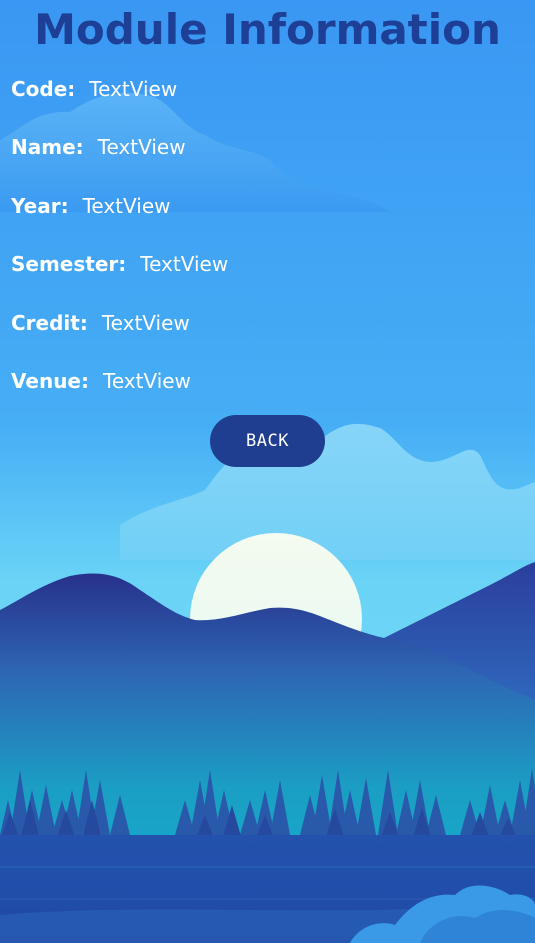 Image resolution: width=535 pixels, height=943 pixels. I want to click on semester-value: TextView, so click(184, 264).